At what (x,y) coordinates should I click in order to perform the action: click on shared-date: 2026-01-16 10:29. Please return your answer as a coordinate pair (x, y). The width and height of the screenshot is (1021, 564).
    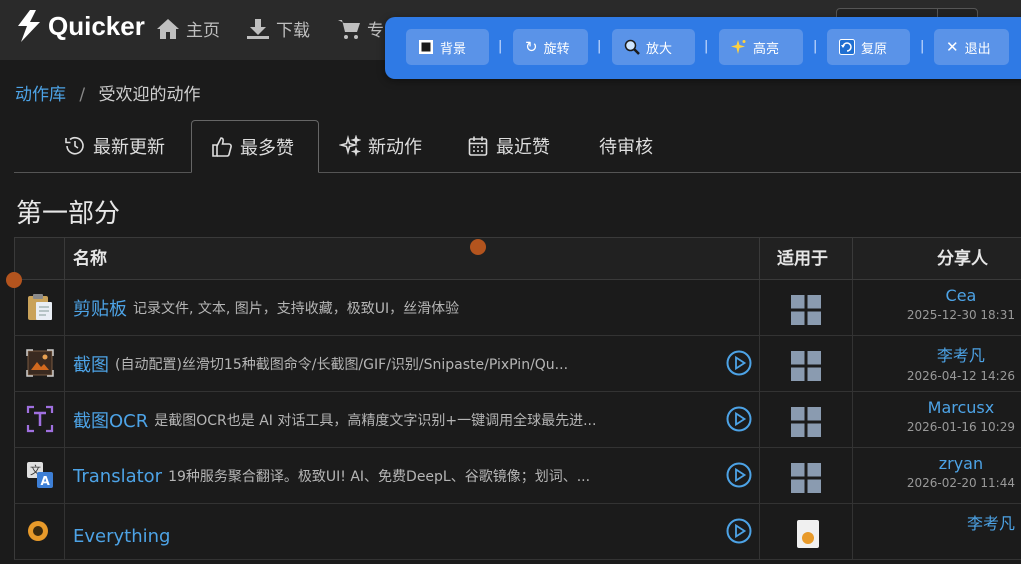
    Looking at the image, I should click on (960, 427).